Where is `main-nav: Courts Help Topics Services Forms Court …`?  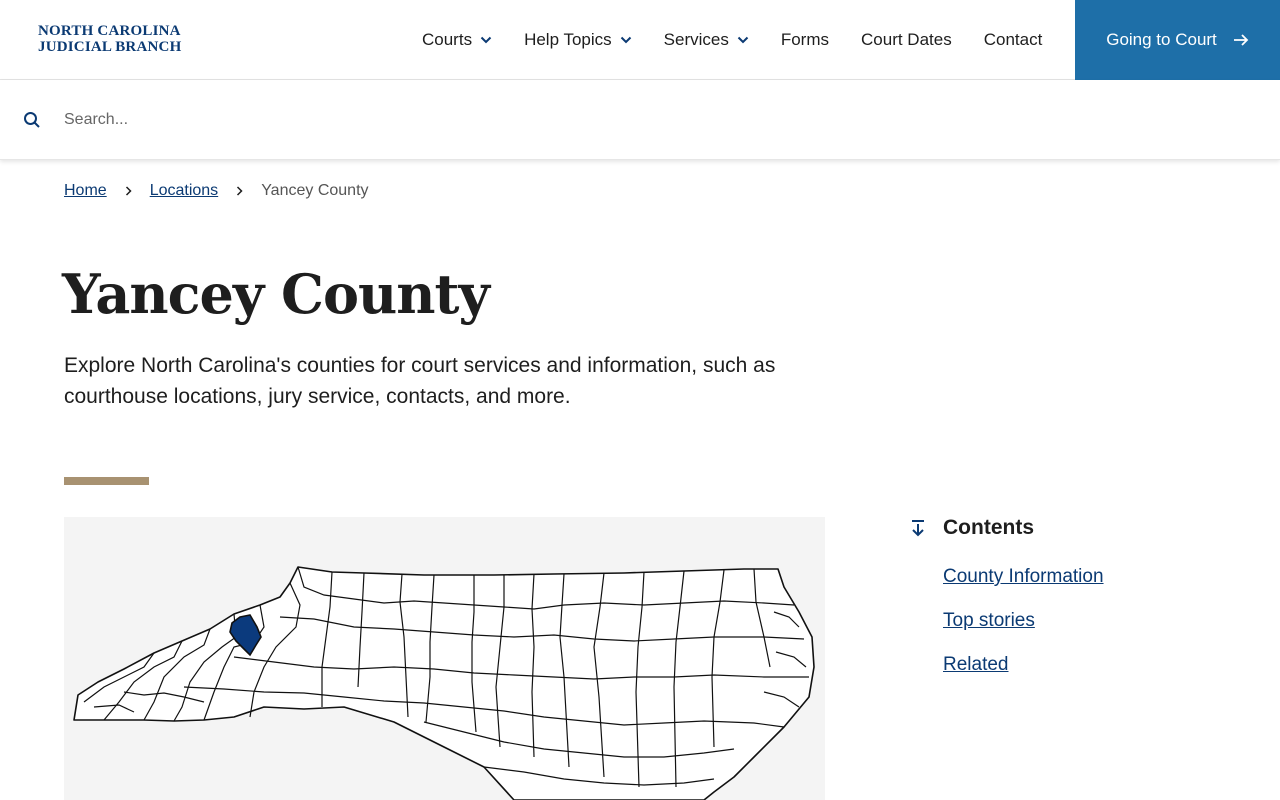 main-nav: Courts Help Topics Services Forms Court … is located at coordinates (732, 40).